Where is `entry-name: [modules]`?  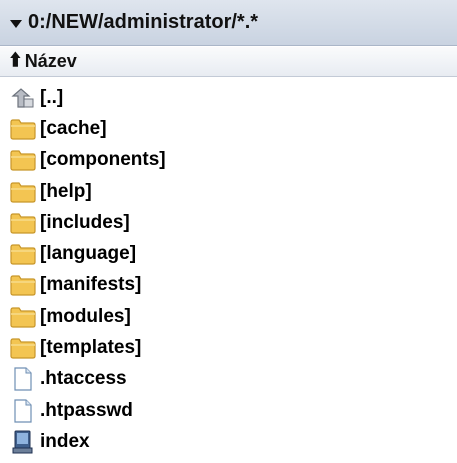
entry-name: [modules] is located at coordinates (85, 316).